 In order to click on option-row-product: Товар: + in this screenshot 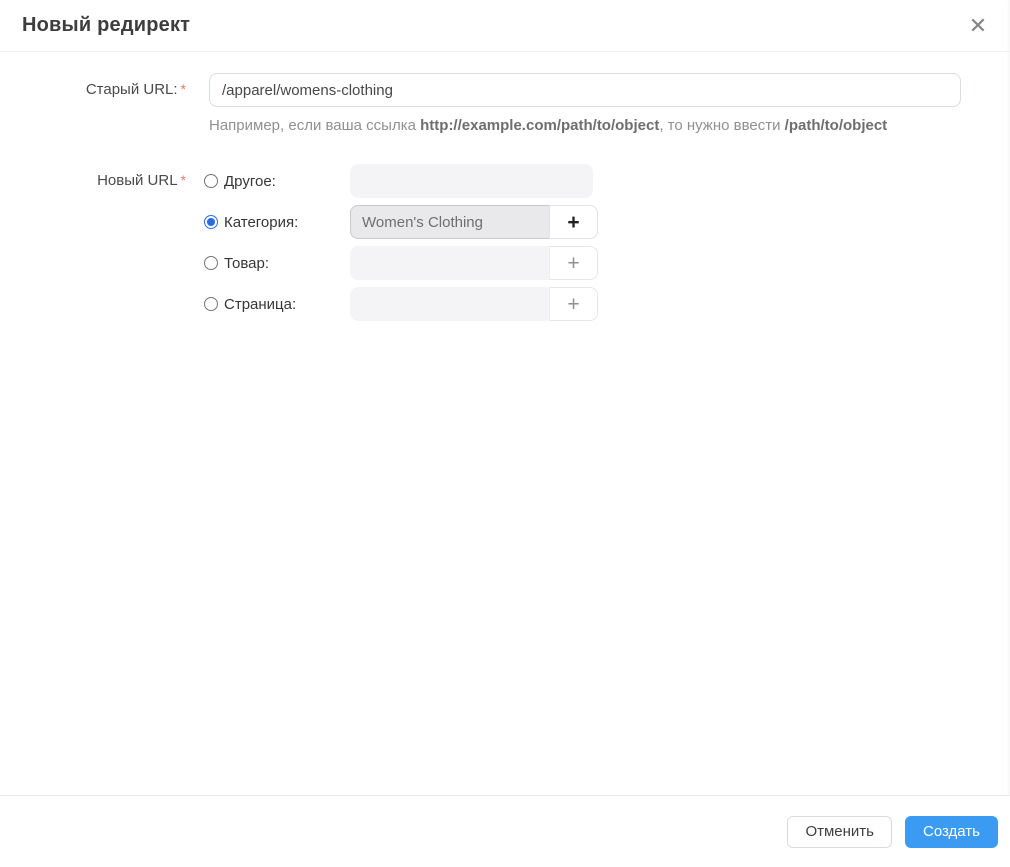, I will do `click(607, 263)`.